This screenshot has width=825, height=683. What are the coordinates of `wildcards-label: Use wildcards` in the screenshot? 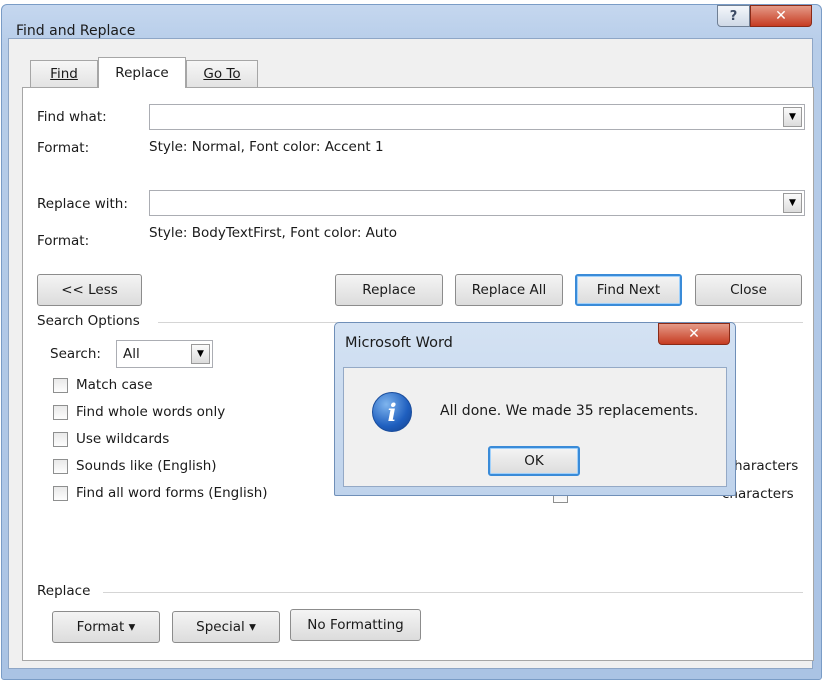 It's located at (123, 439).